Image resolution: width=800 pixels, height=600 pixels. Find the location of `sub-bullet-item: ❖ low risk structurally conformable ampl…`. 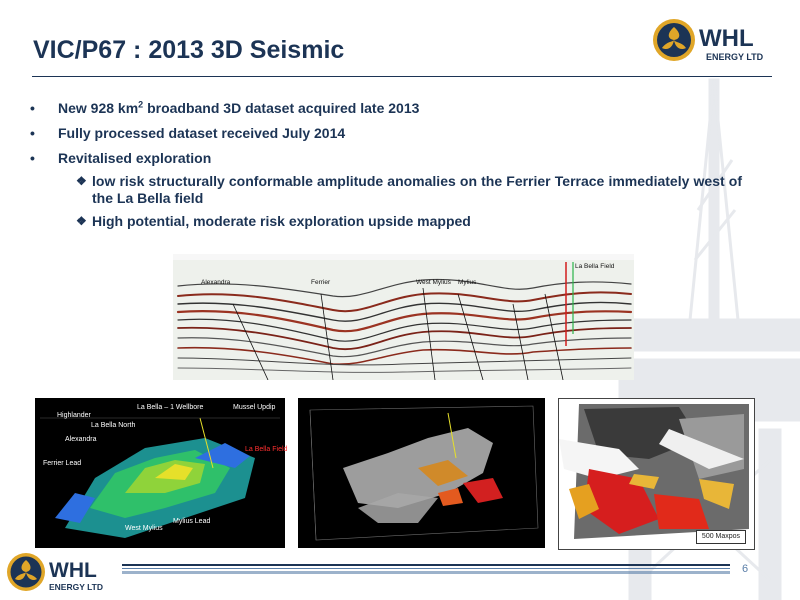

sub-bullet-item: ❖ low risk structurally conformable ampl… is located at coordinates (386, 190).